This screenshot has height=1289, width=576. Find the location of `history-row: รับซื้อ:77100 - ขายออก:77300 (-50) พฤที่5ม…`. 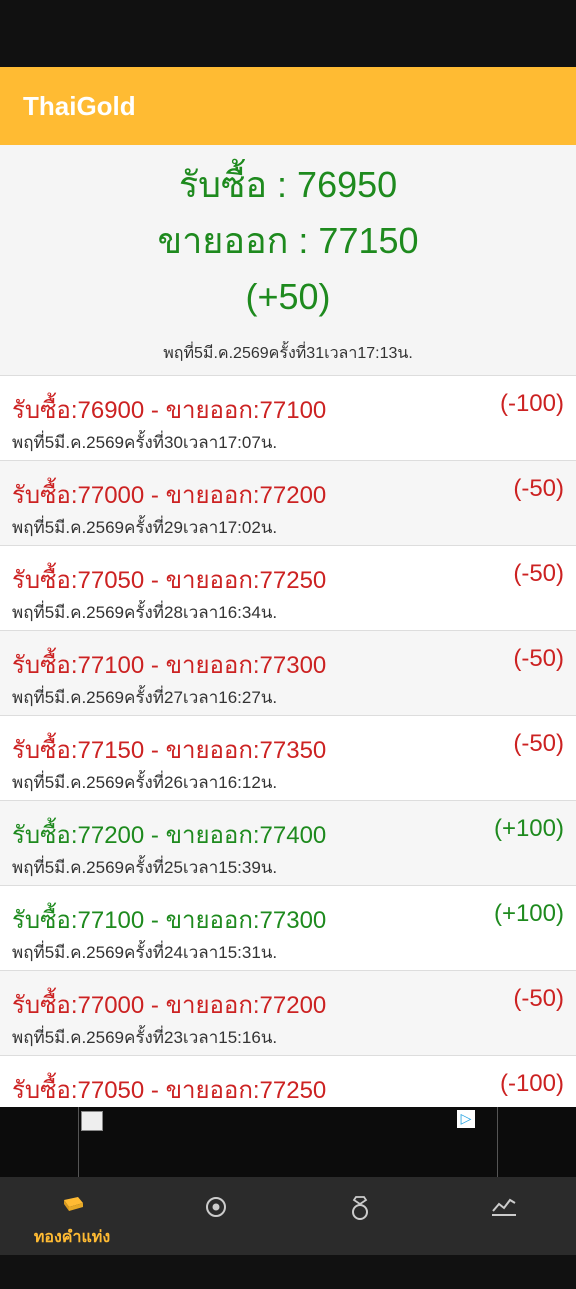

history-row: รับซื้อ:77100 - ขายออก:77300 (-50) พฤที่5ม… is located at coordinates (288, 673).